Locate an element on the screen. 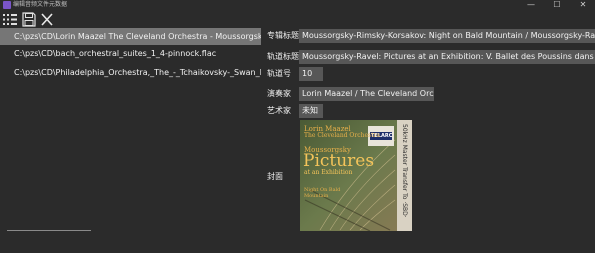 This screenshot has height=253, width=595. track-number-field: 10 is located at coordinates (311, 74).